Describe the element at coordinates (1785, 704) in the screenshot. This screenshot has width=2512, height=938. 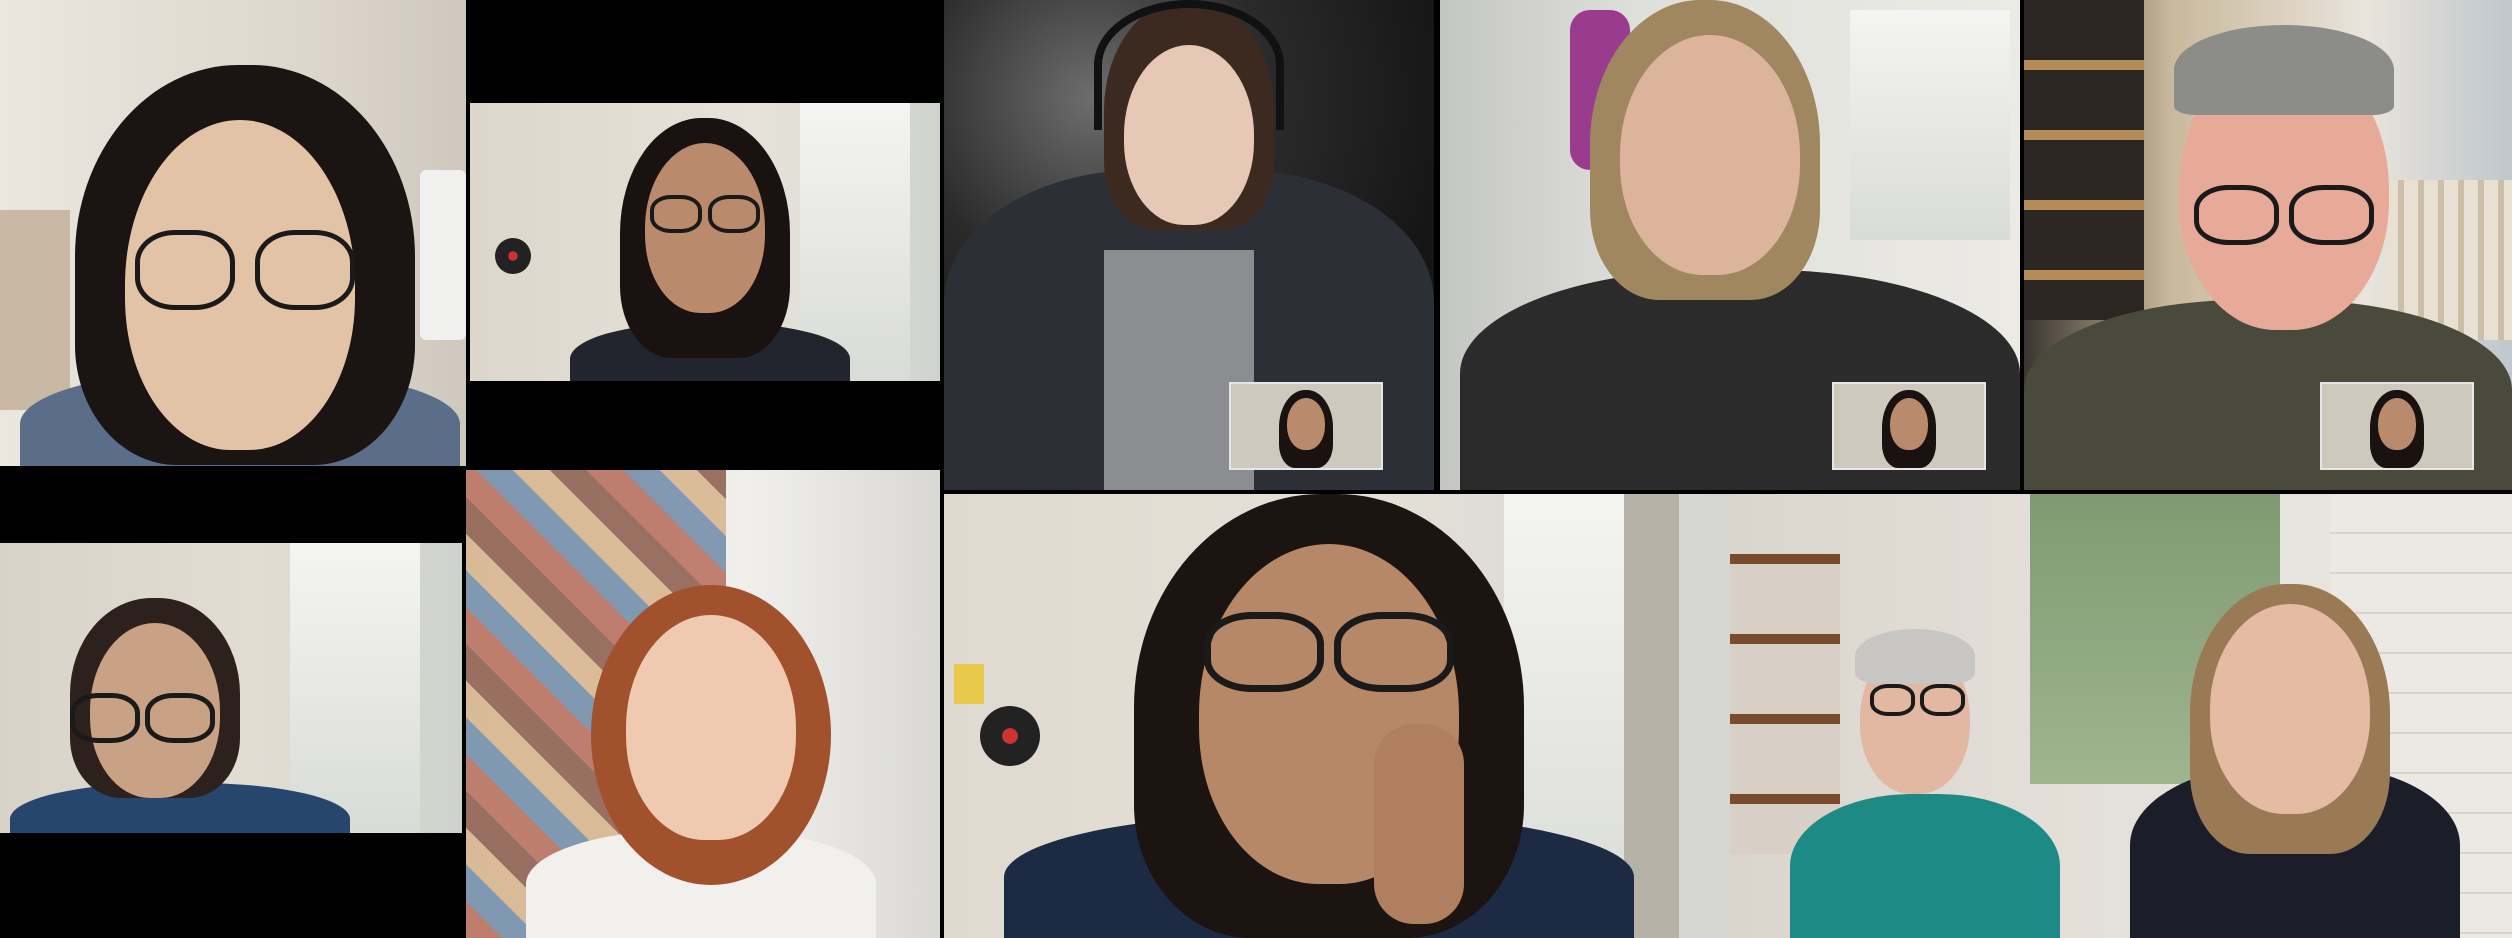
I see `bookshelf` at that location.